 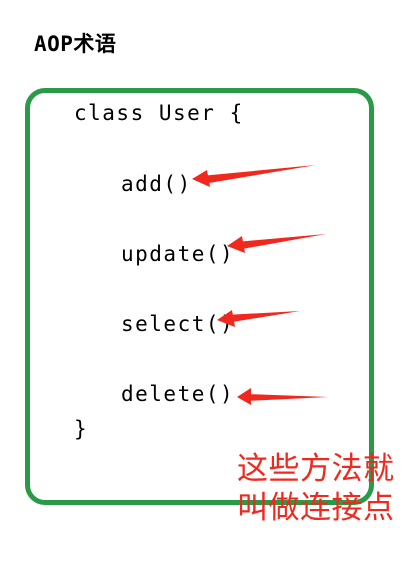 What do you see at coordinates (178, 394) in the screenshot?
I see `method-delete: delete()` at bounding box center [178, 394].